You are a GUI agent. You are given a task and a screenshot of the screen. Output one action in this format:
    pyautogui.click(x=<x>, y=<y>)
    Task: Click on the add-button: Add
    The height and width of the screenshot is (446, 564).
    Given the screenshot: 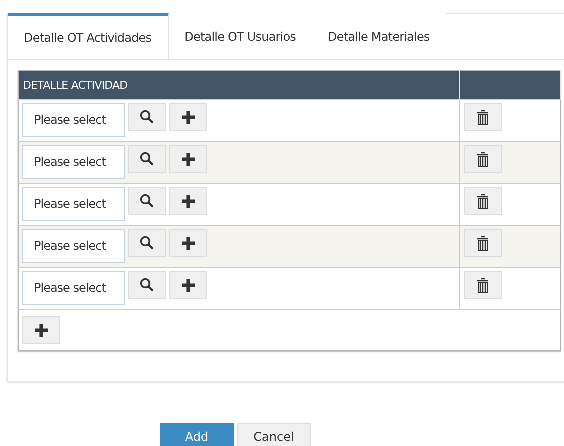 What is the action you would take?
    pyautogui.click(x=197, y=434)
    